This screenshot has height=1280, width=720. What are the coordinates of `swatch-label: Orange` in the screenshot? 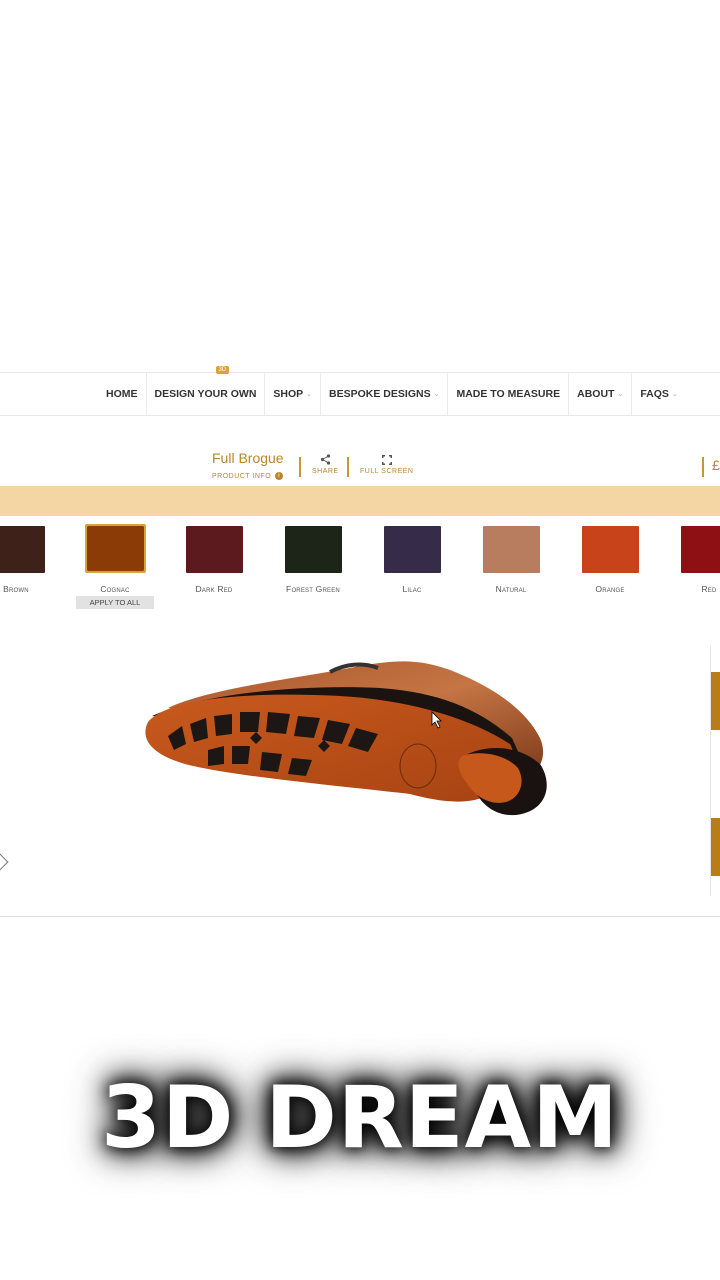 It's located at (610, 589).